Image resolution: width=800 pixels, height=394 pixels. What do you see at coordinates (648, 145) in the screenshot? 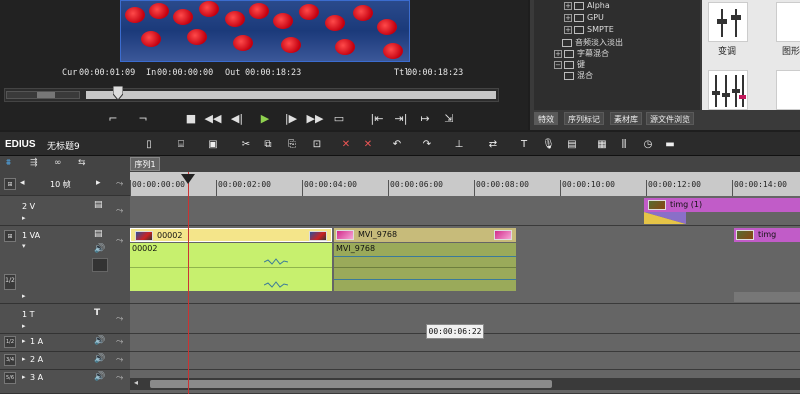
I see `clock-icon: ◷` at bounding box center [648, 145].